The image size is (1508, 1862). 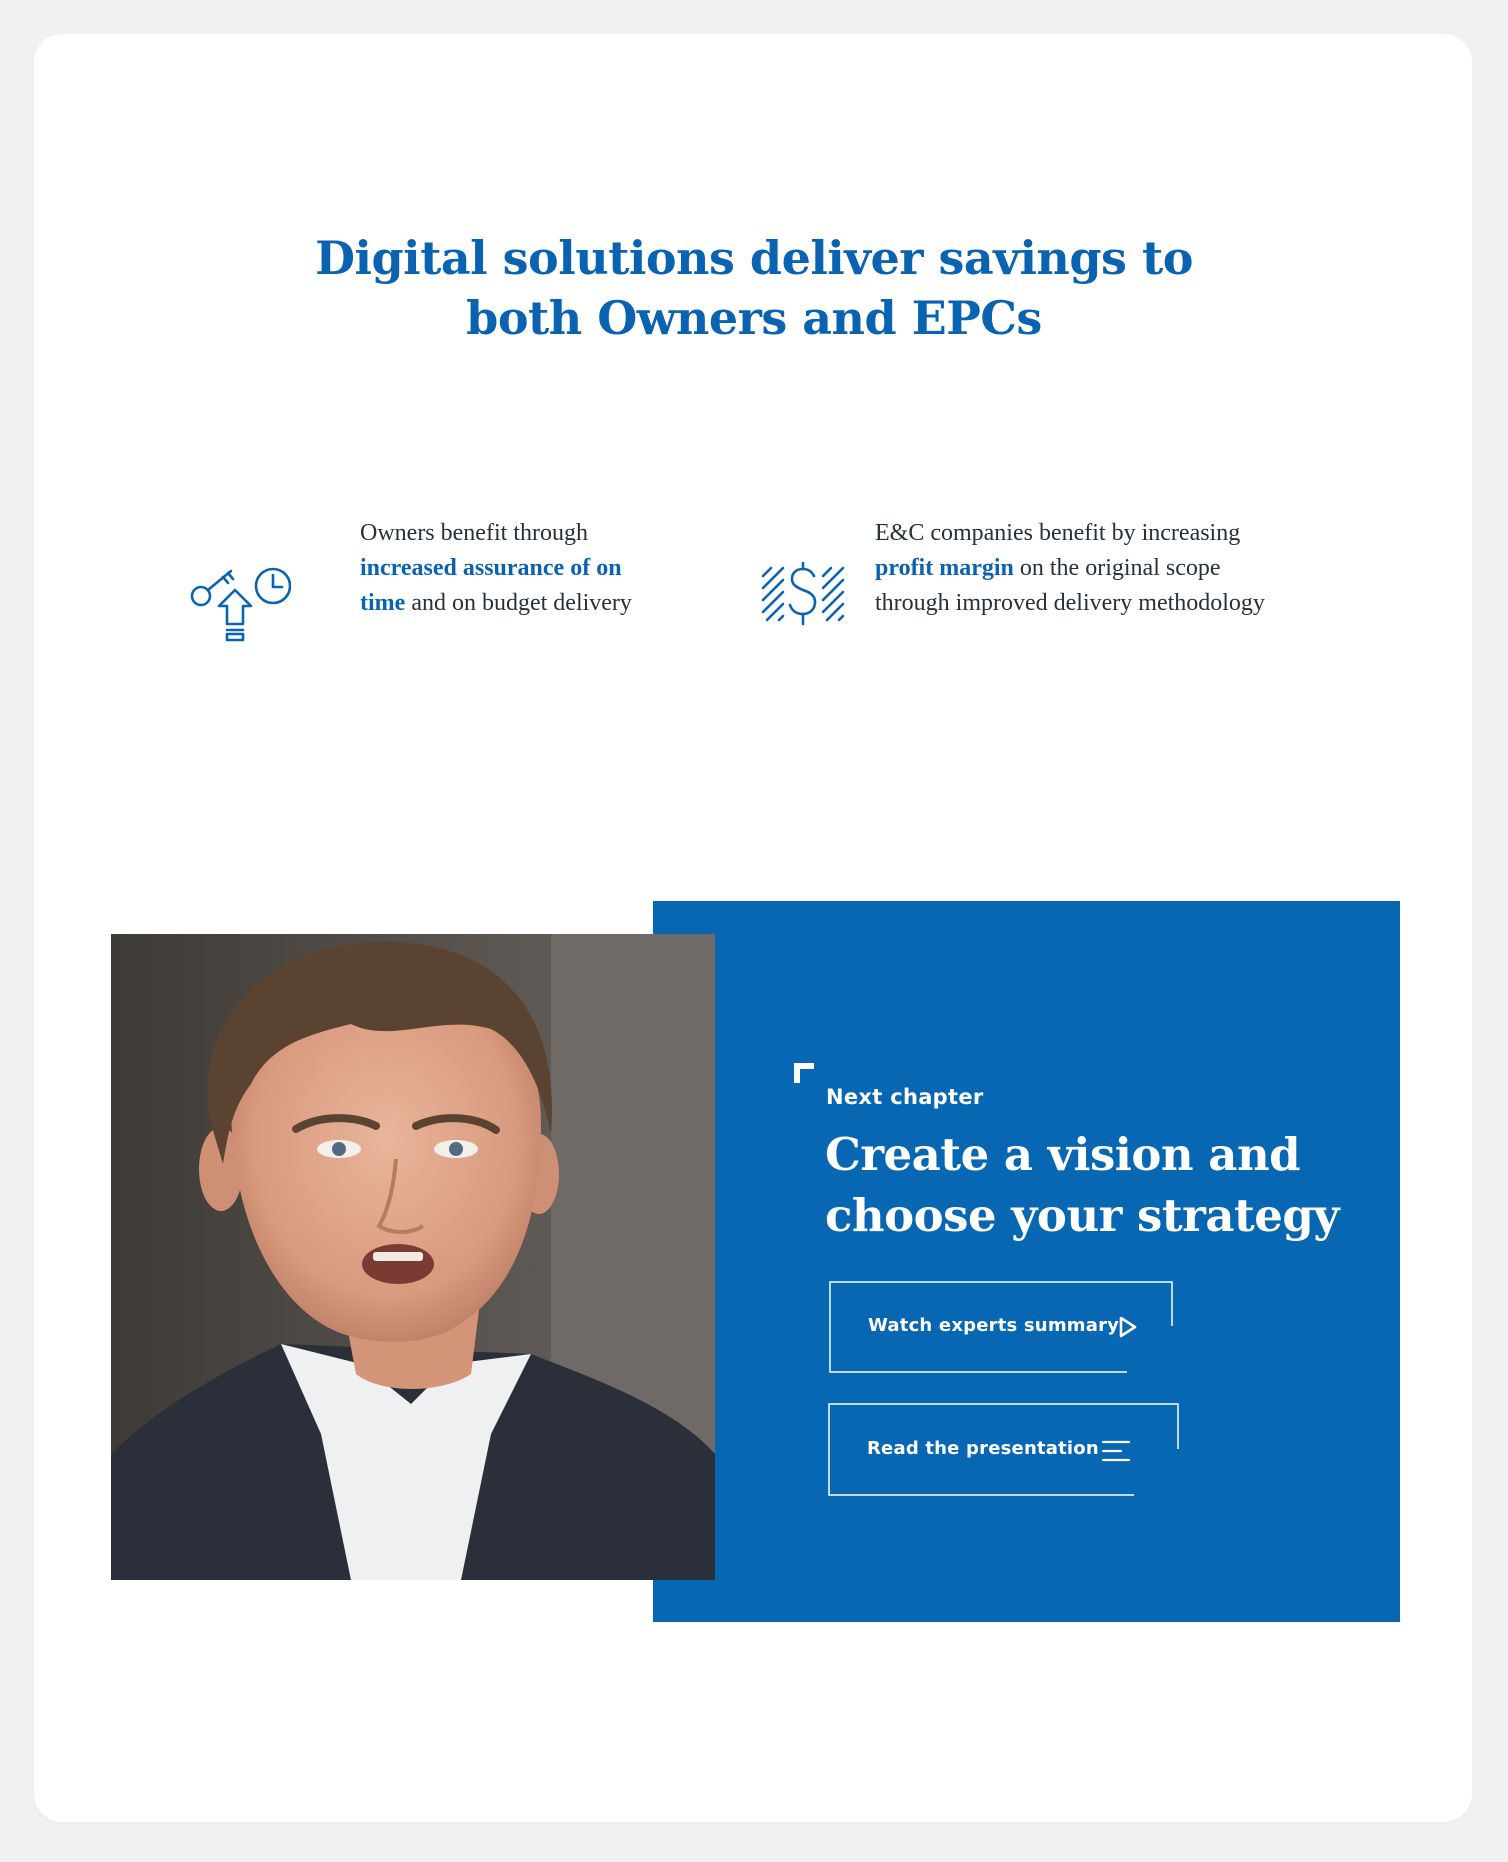 What do you see at coordinates (1128, 1327) in the screenshot?
I see `play-icon` at bounding box center [1128, 1327].